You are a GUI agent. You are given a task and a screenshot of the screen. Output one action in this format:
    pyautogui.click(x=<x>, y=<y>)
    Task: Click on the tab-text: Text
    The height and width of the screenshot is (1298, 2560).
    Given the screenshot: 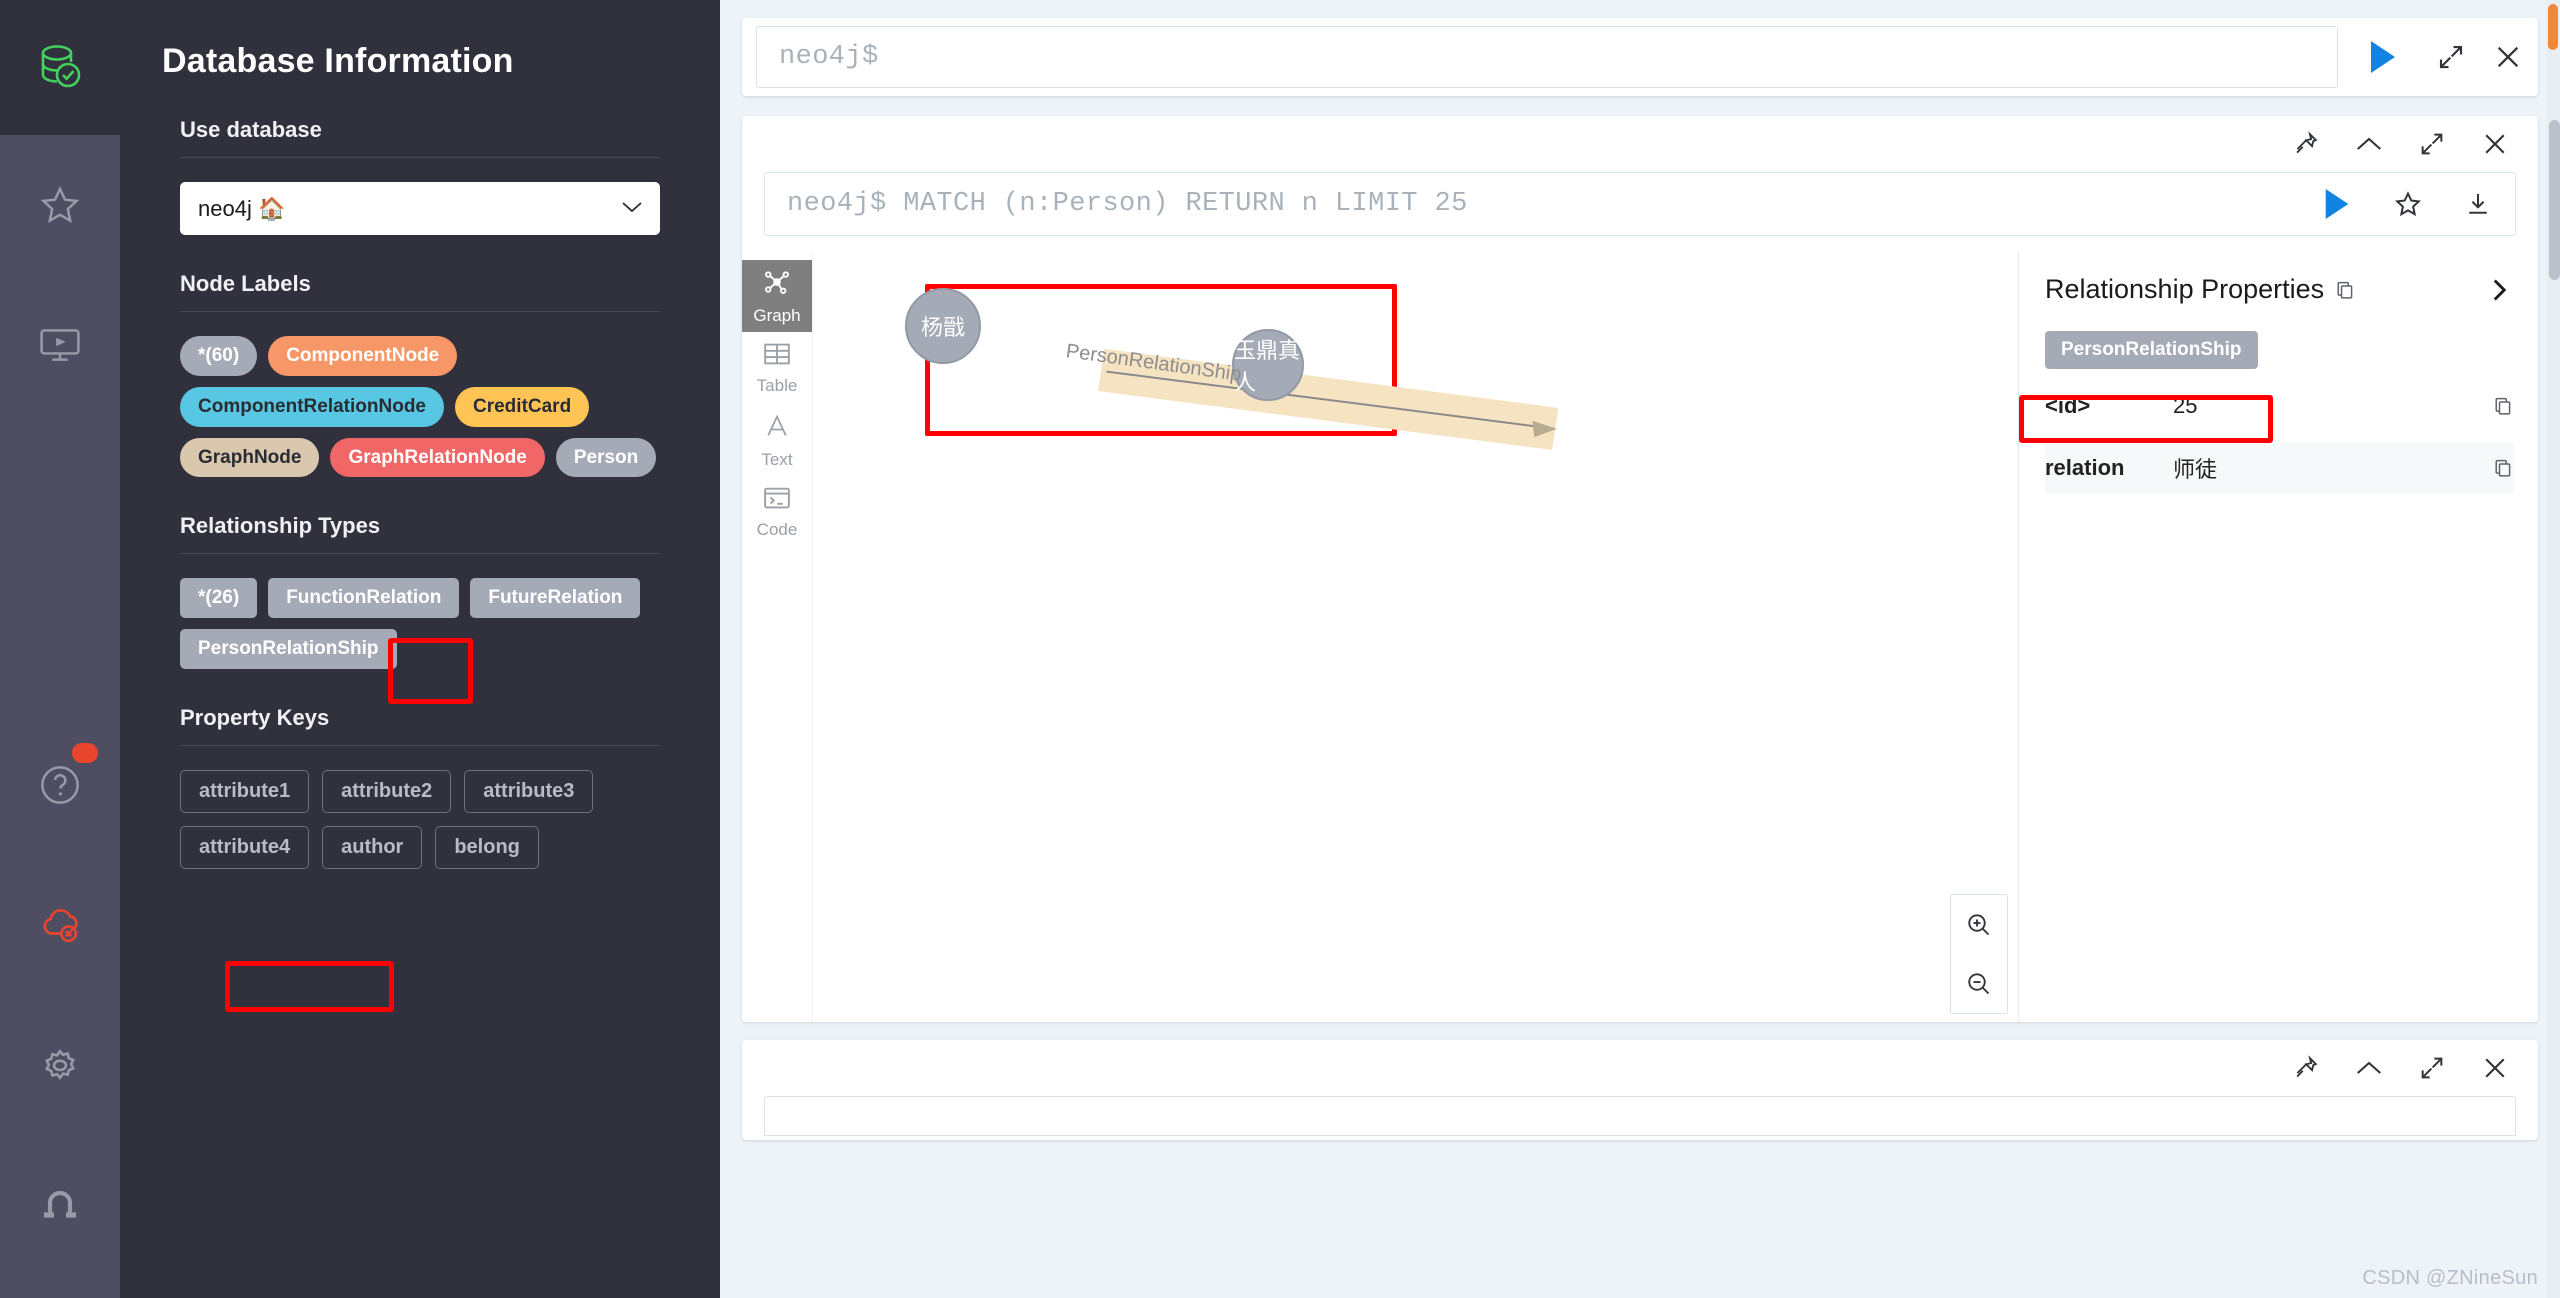 What is the action you would take?
    pyautogui.click(x=777, y=440)
    